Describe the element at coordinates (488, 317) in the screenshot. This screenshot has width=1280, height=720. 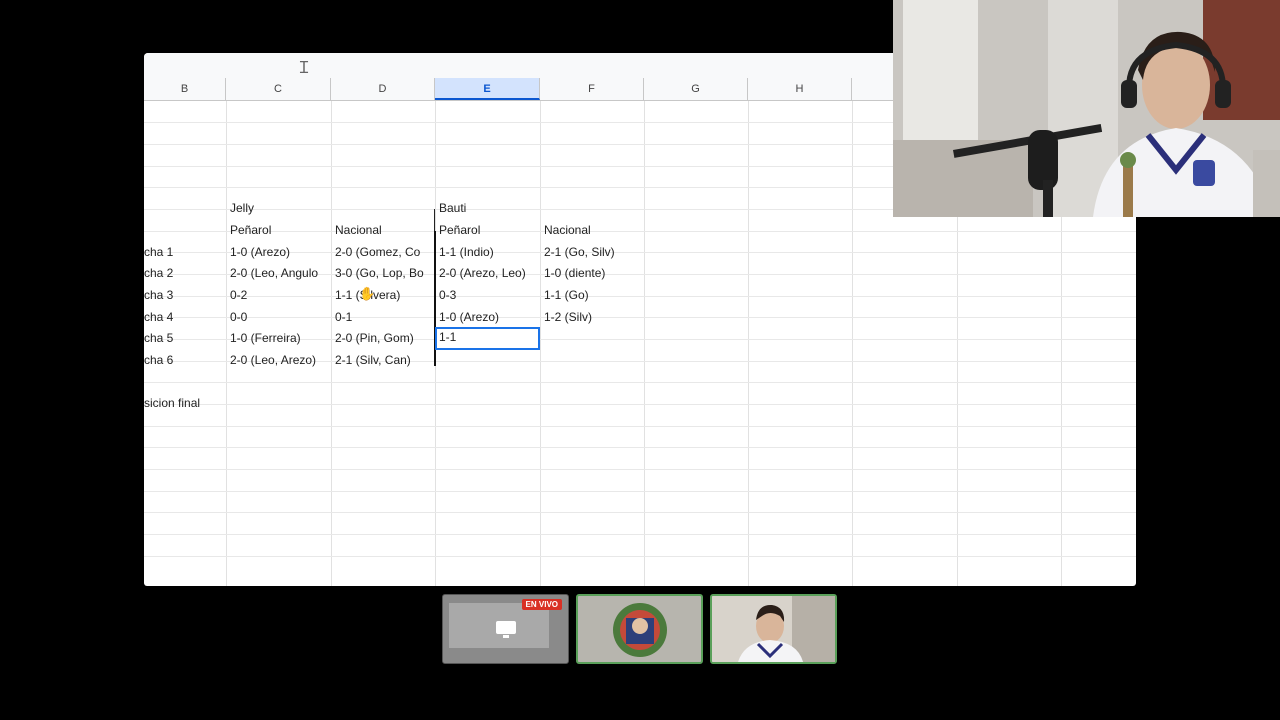
I see `cell-e-score: 1-0 (Arezo)` at that location.